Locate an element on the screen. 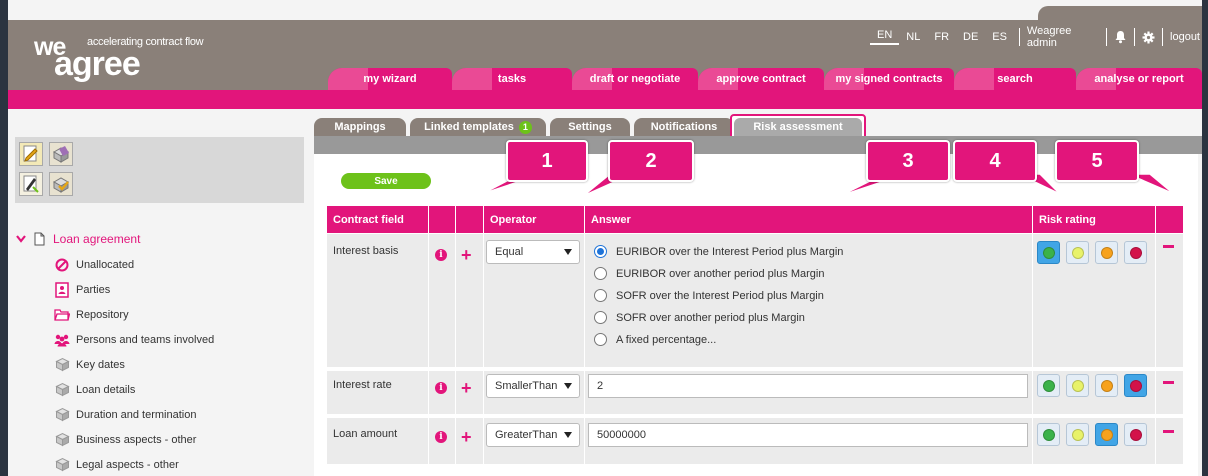 The width and height of the screenshot is (1208, 476). header-operator: Operator is located at coordinates (534, 219).